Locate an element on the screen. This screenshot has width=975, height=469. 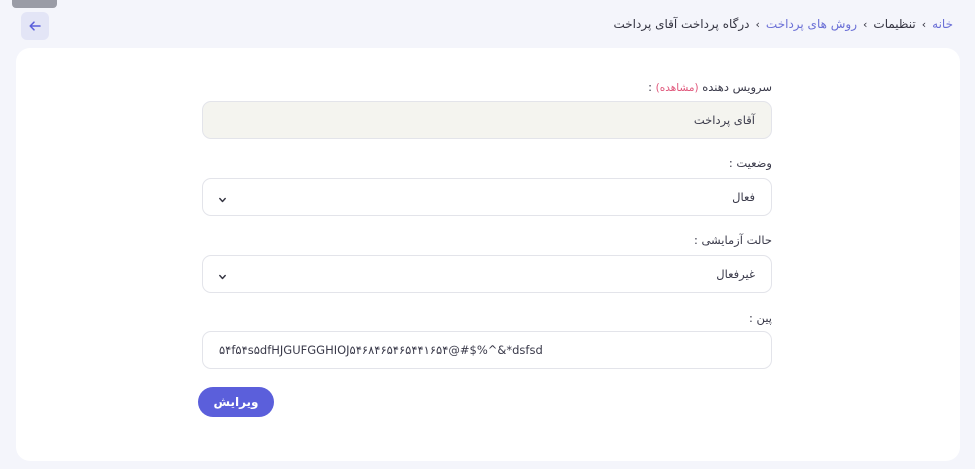
pin-input is located at coordinates (487, 350).